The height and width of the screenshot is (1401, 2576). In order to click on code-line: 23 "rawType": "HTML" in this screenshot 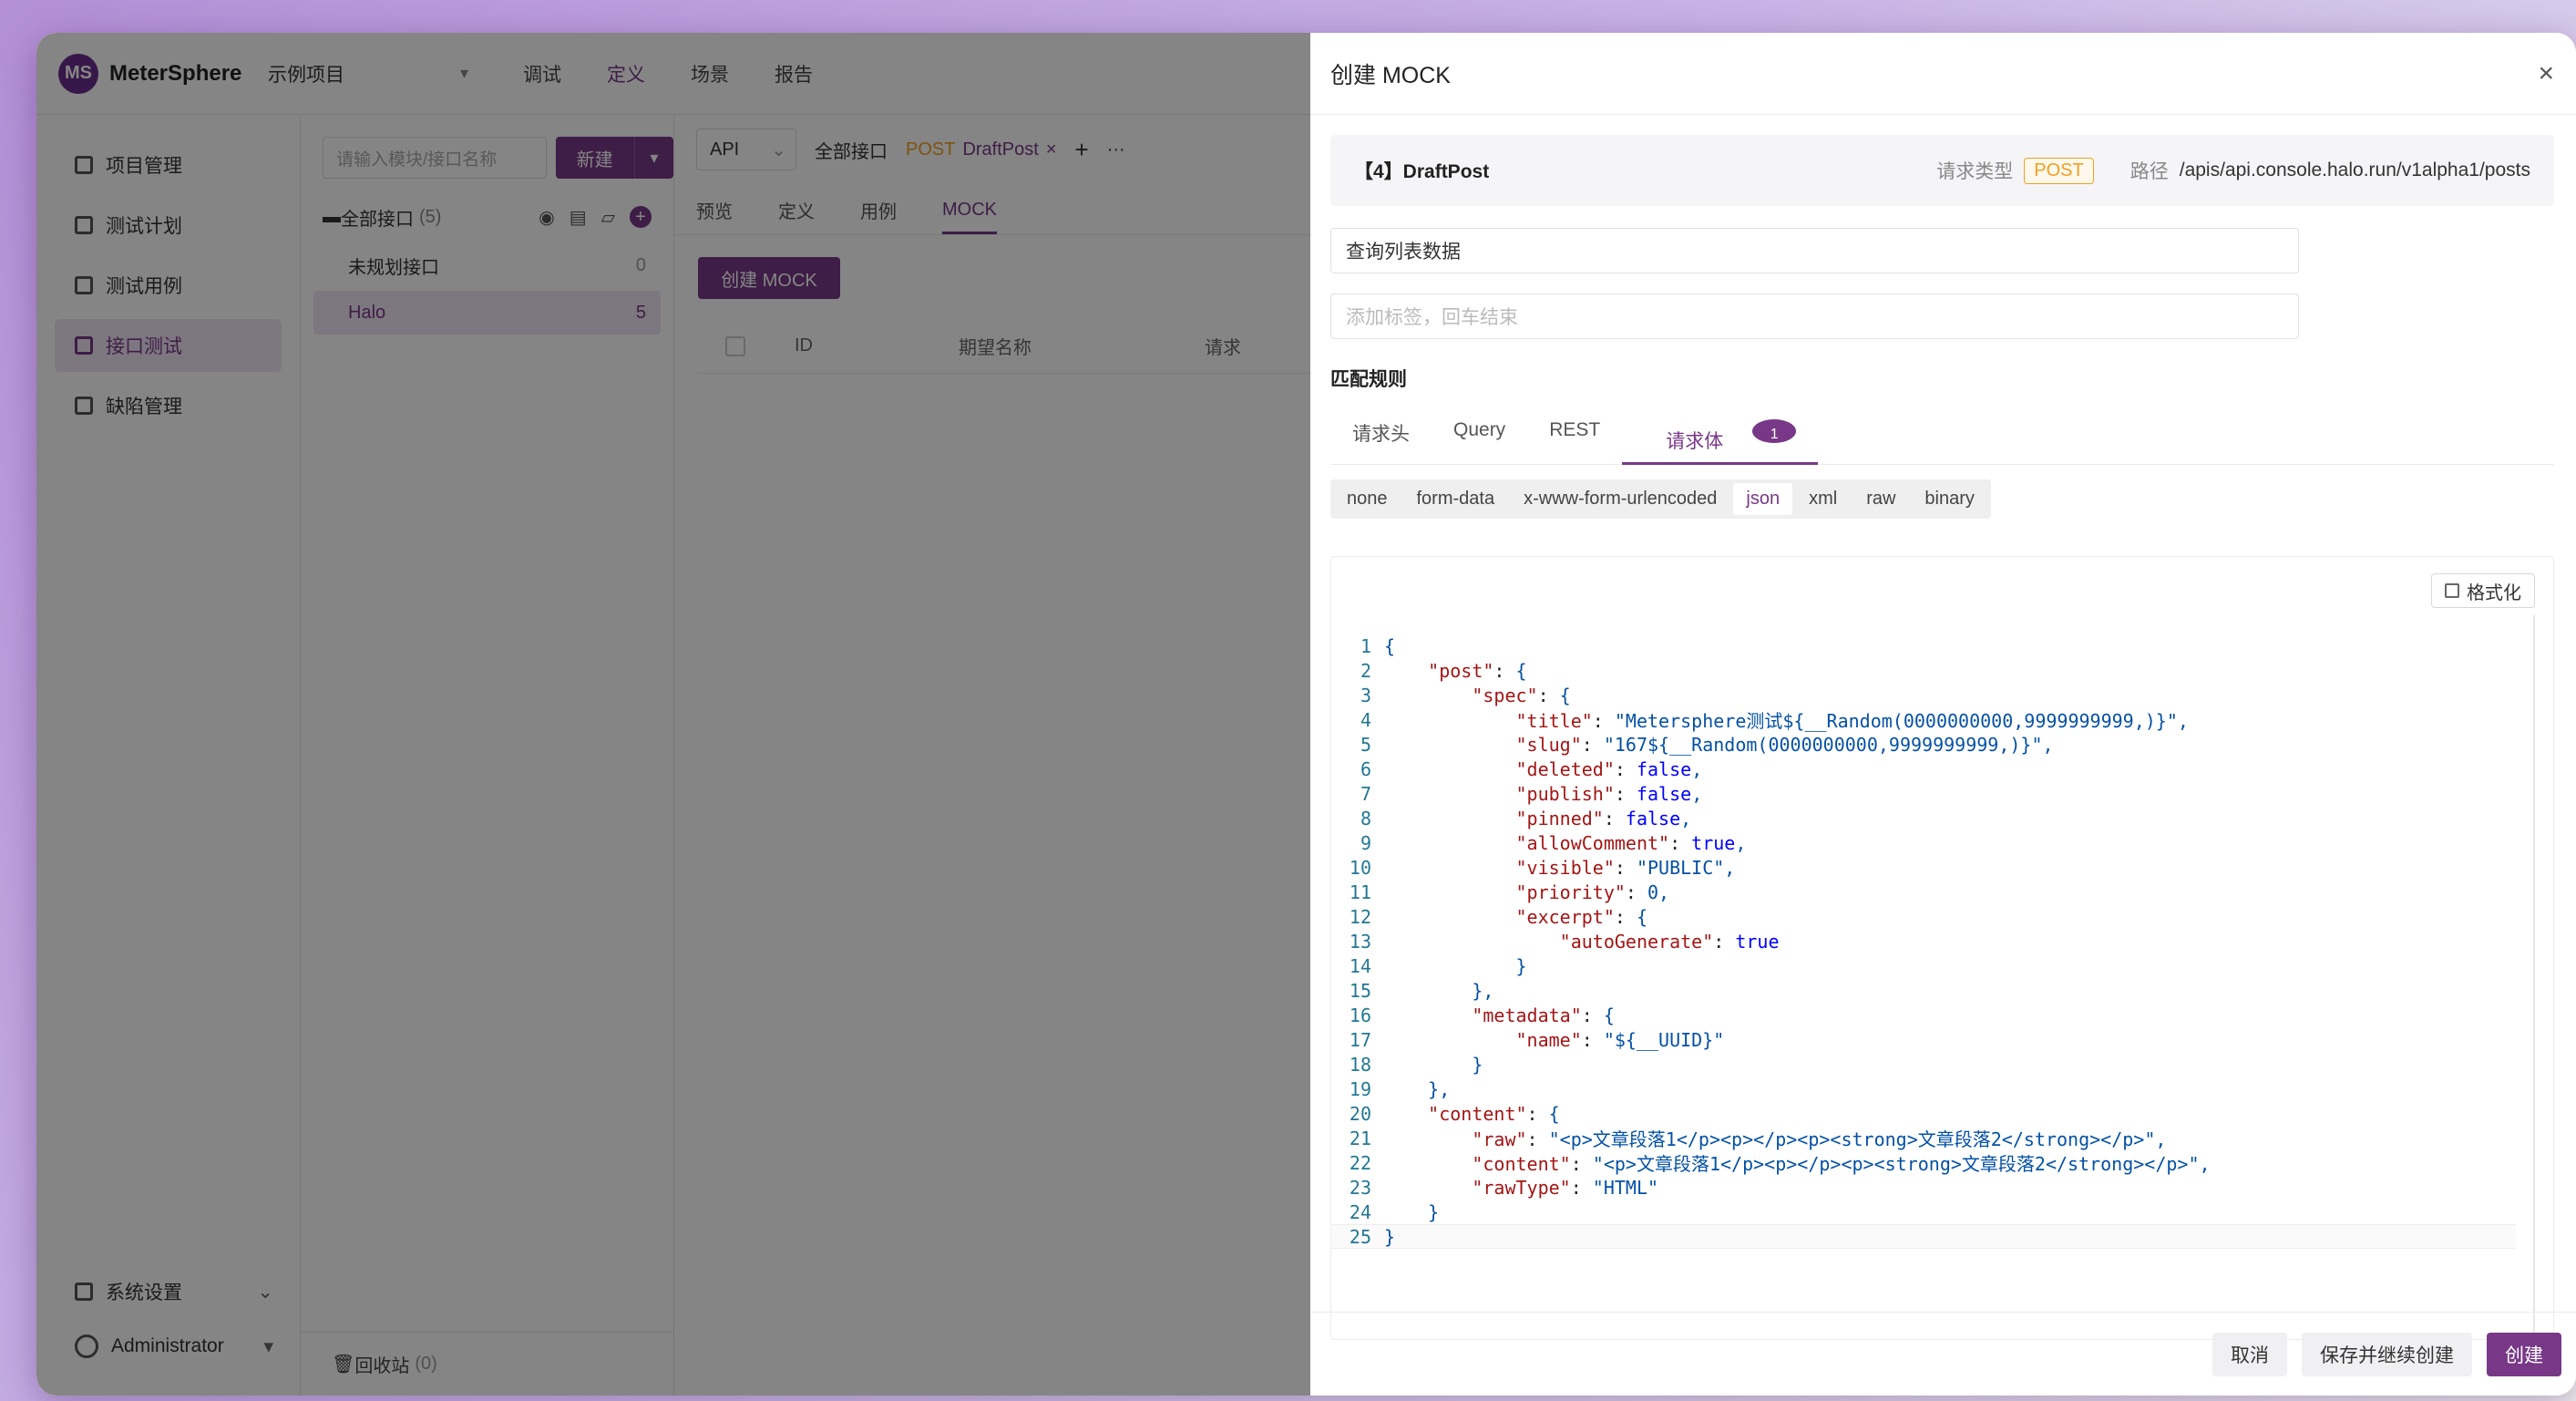, I will do `click(1923, 1187)`.